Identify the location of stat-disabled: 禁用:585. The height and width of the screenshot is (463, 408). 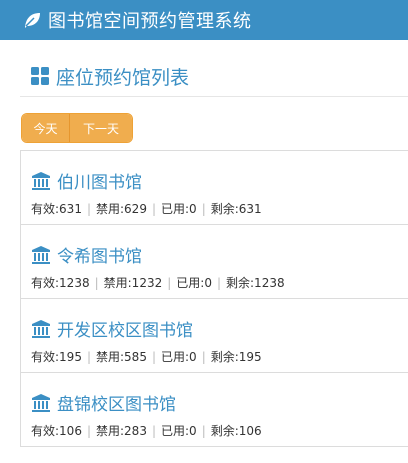
(121, 357).